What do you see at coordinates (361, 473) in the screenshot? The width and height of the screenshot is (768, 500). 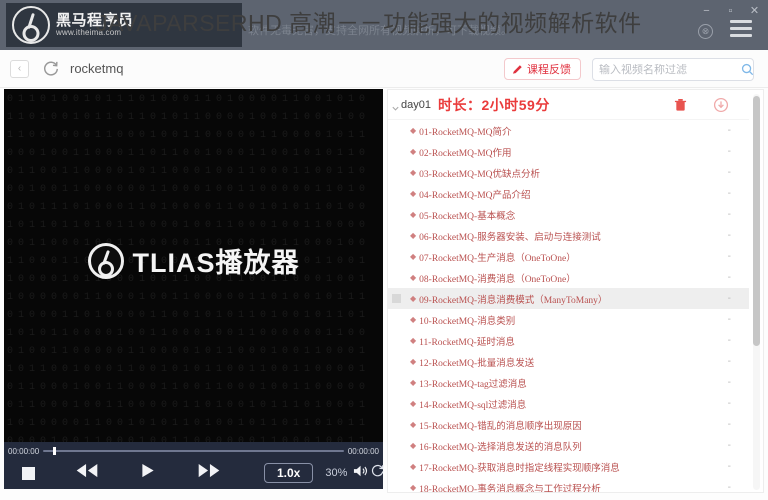 I see `volume-icon` at bounding box center [361, 473].